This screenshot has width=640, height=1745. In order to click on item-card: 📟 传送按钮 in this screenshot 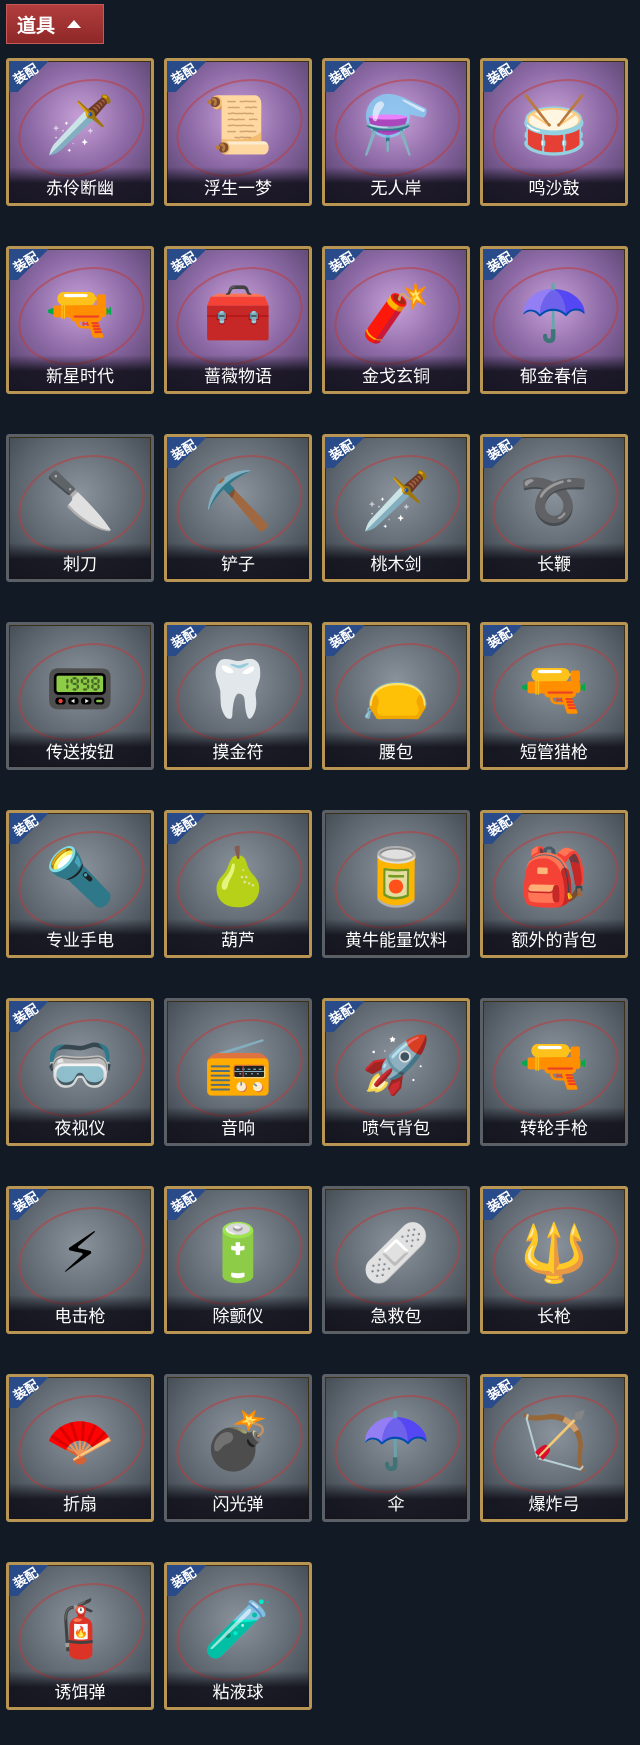, I will do `click(80, 696)`.